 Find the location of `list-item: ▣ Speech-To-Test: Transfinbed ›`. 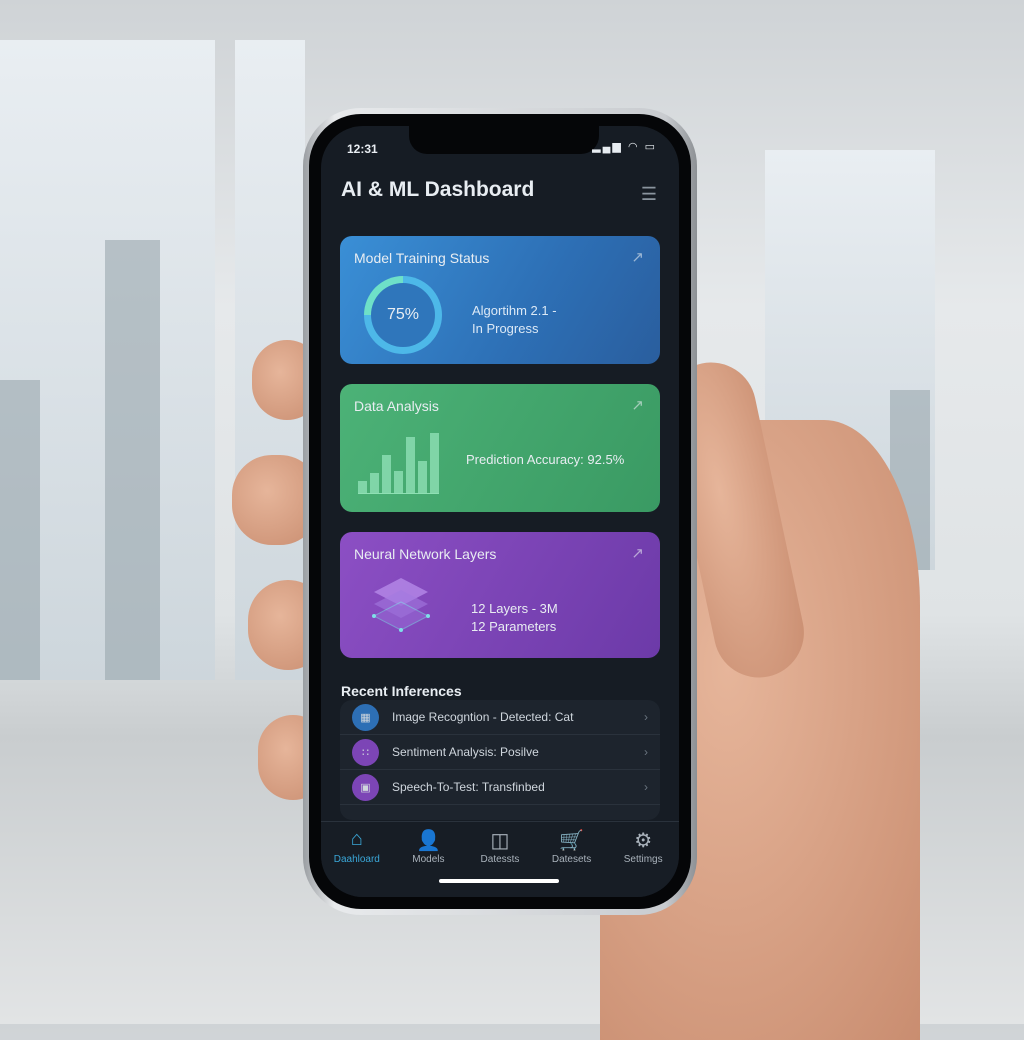

list-item: ▣ Speech-To-Test: Transfinbed › is located at coordinates (500, 787).